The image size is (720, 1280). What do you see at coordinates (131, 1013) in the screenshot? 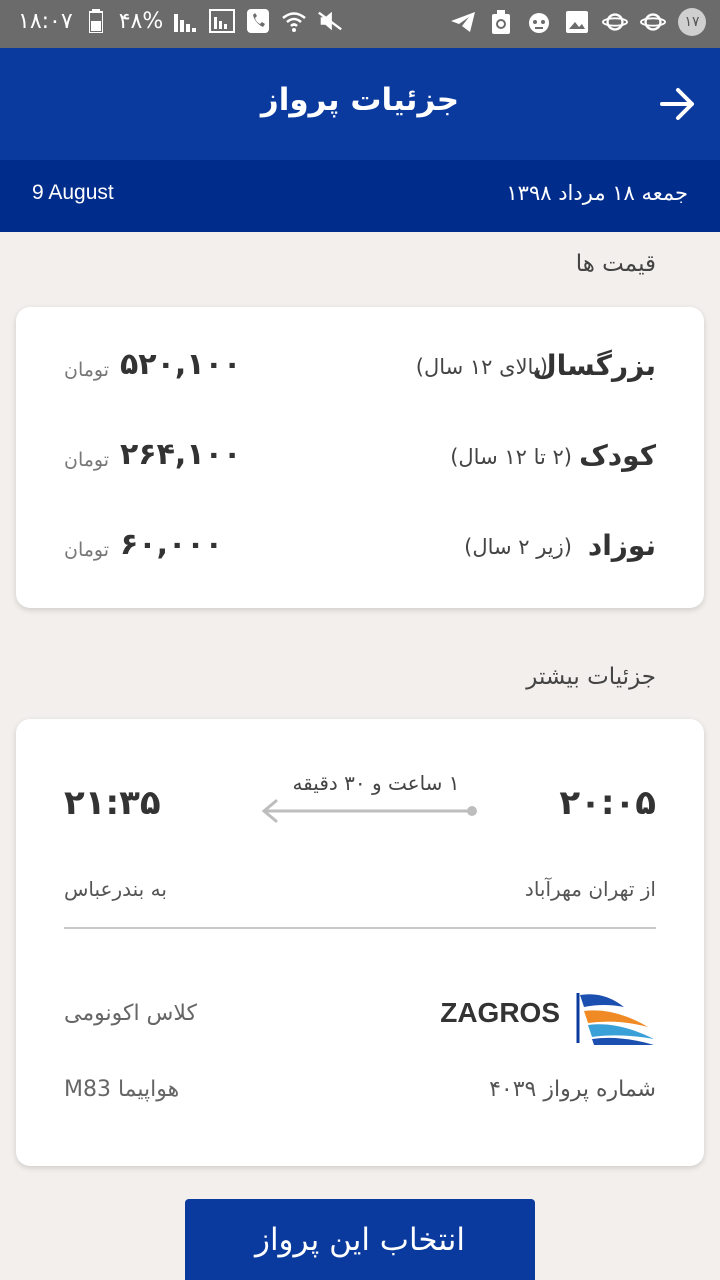
I see `cabin-class: کلاس اکونومی` at bounding box center [131, 1013].